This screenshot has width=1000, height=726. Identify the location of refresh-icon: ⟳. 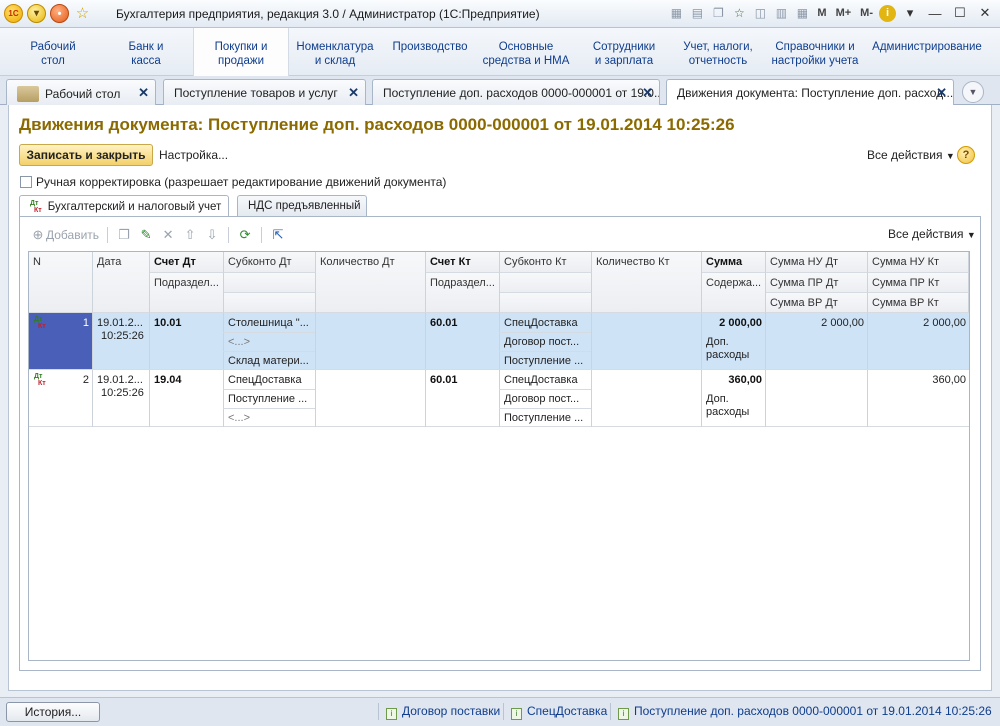
(245, 235).